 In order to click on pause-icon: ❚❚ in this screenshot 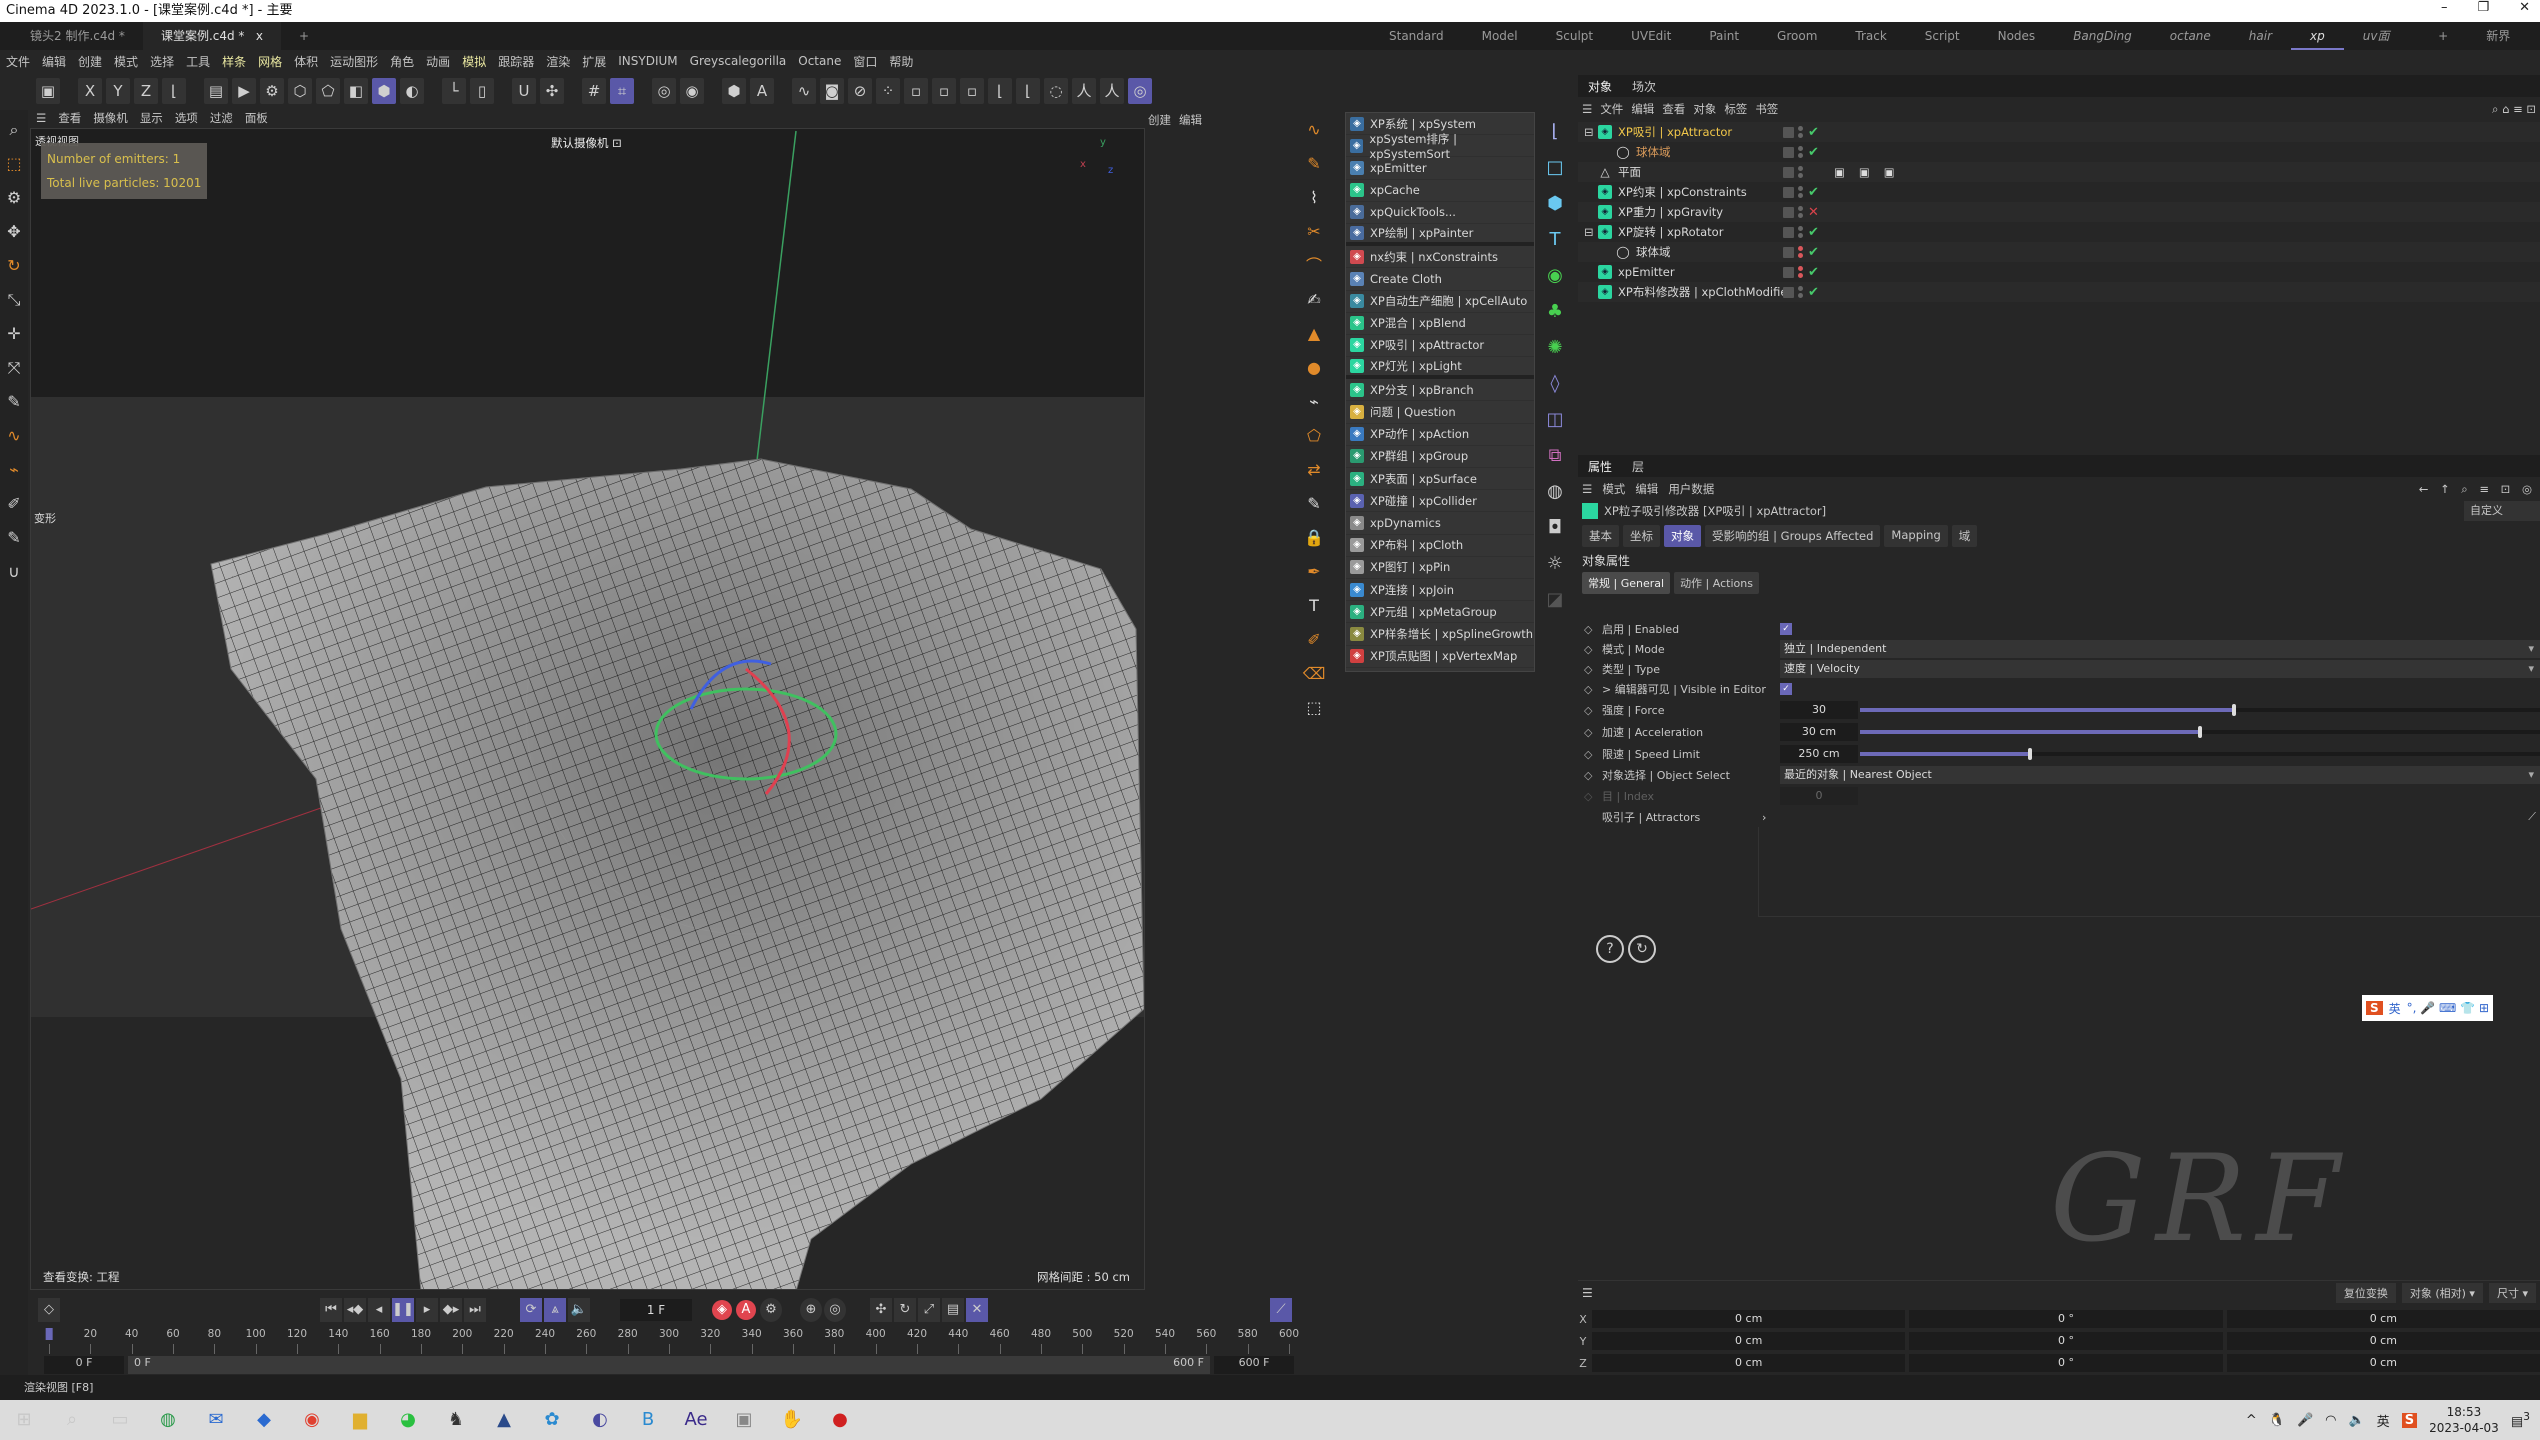, I will do `click(403, 1310)`.